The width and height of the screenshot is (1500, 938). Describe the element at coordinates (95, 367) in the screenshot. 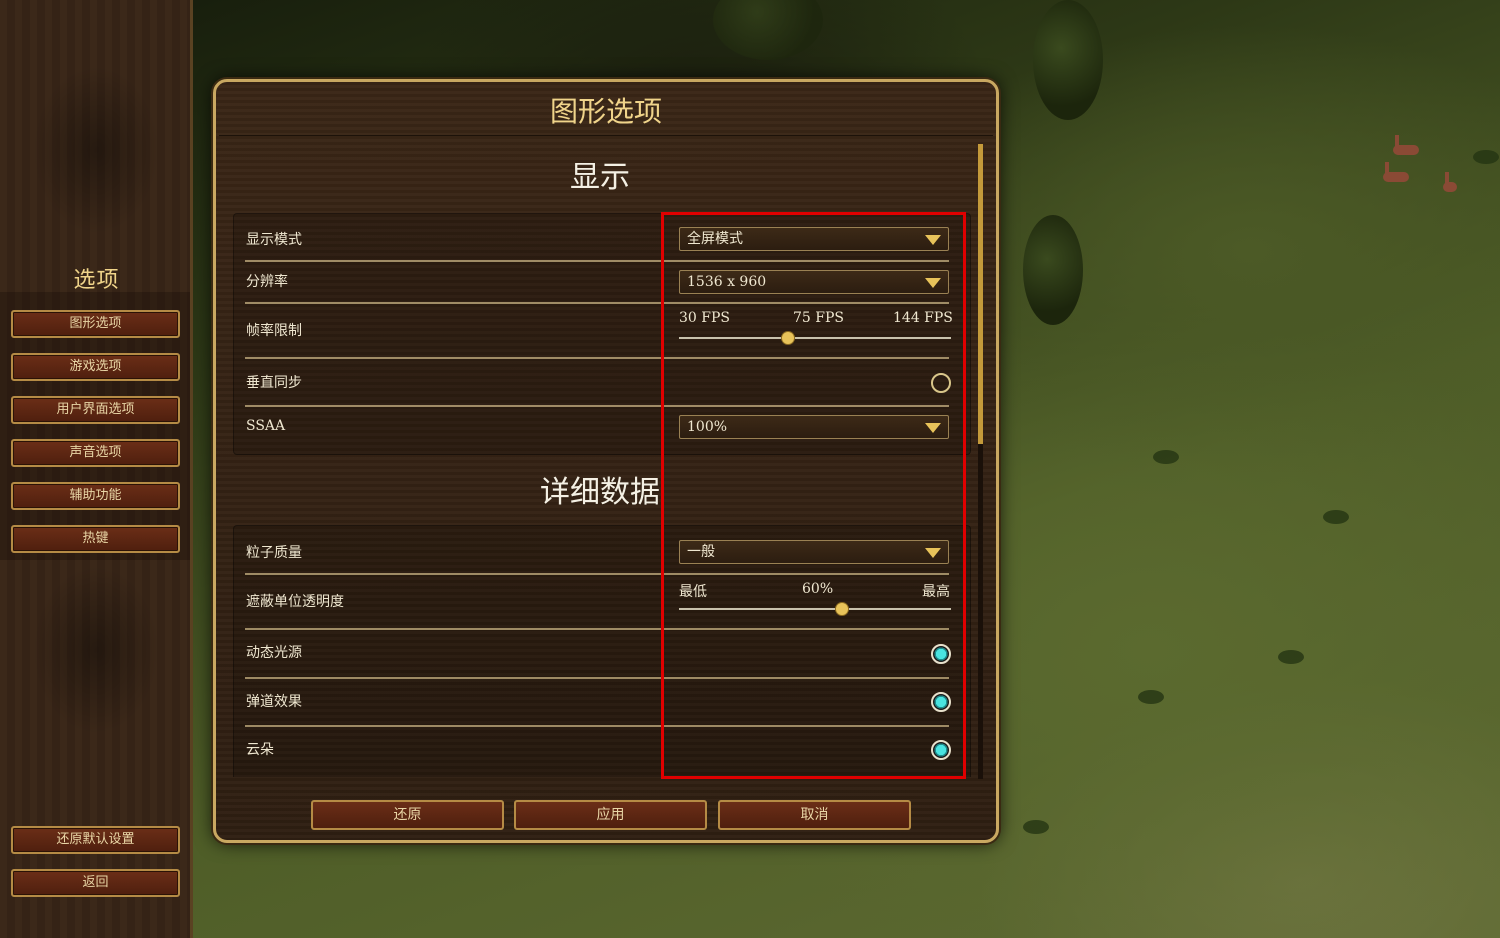

I see `sidebar-item-game: 游戏选项` at that location.